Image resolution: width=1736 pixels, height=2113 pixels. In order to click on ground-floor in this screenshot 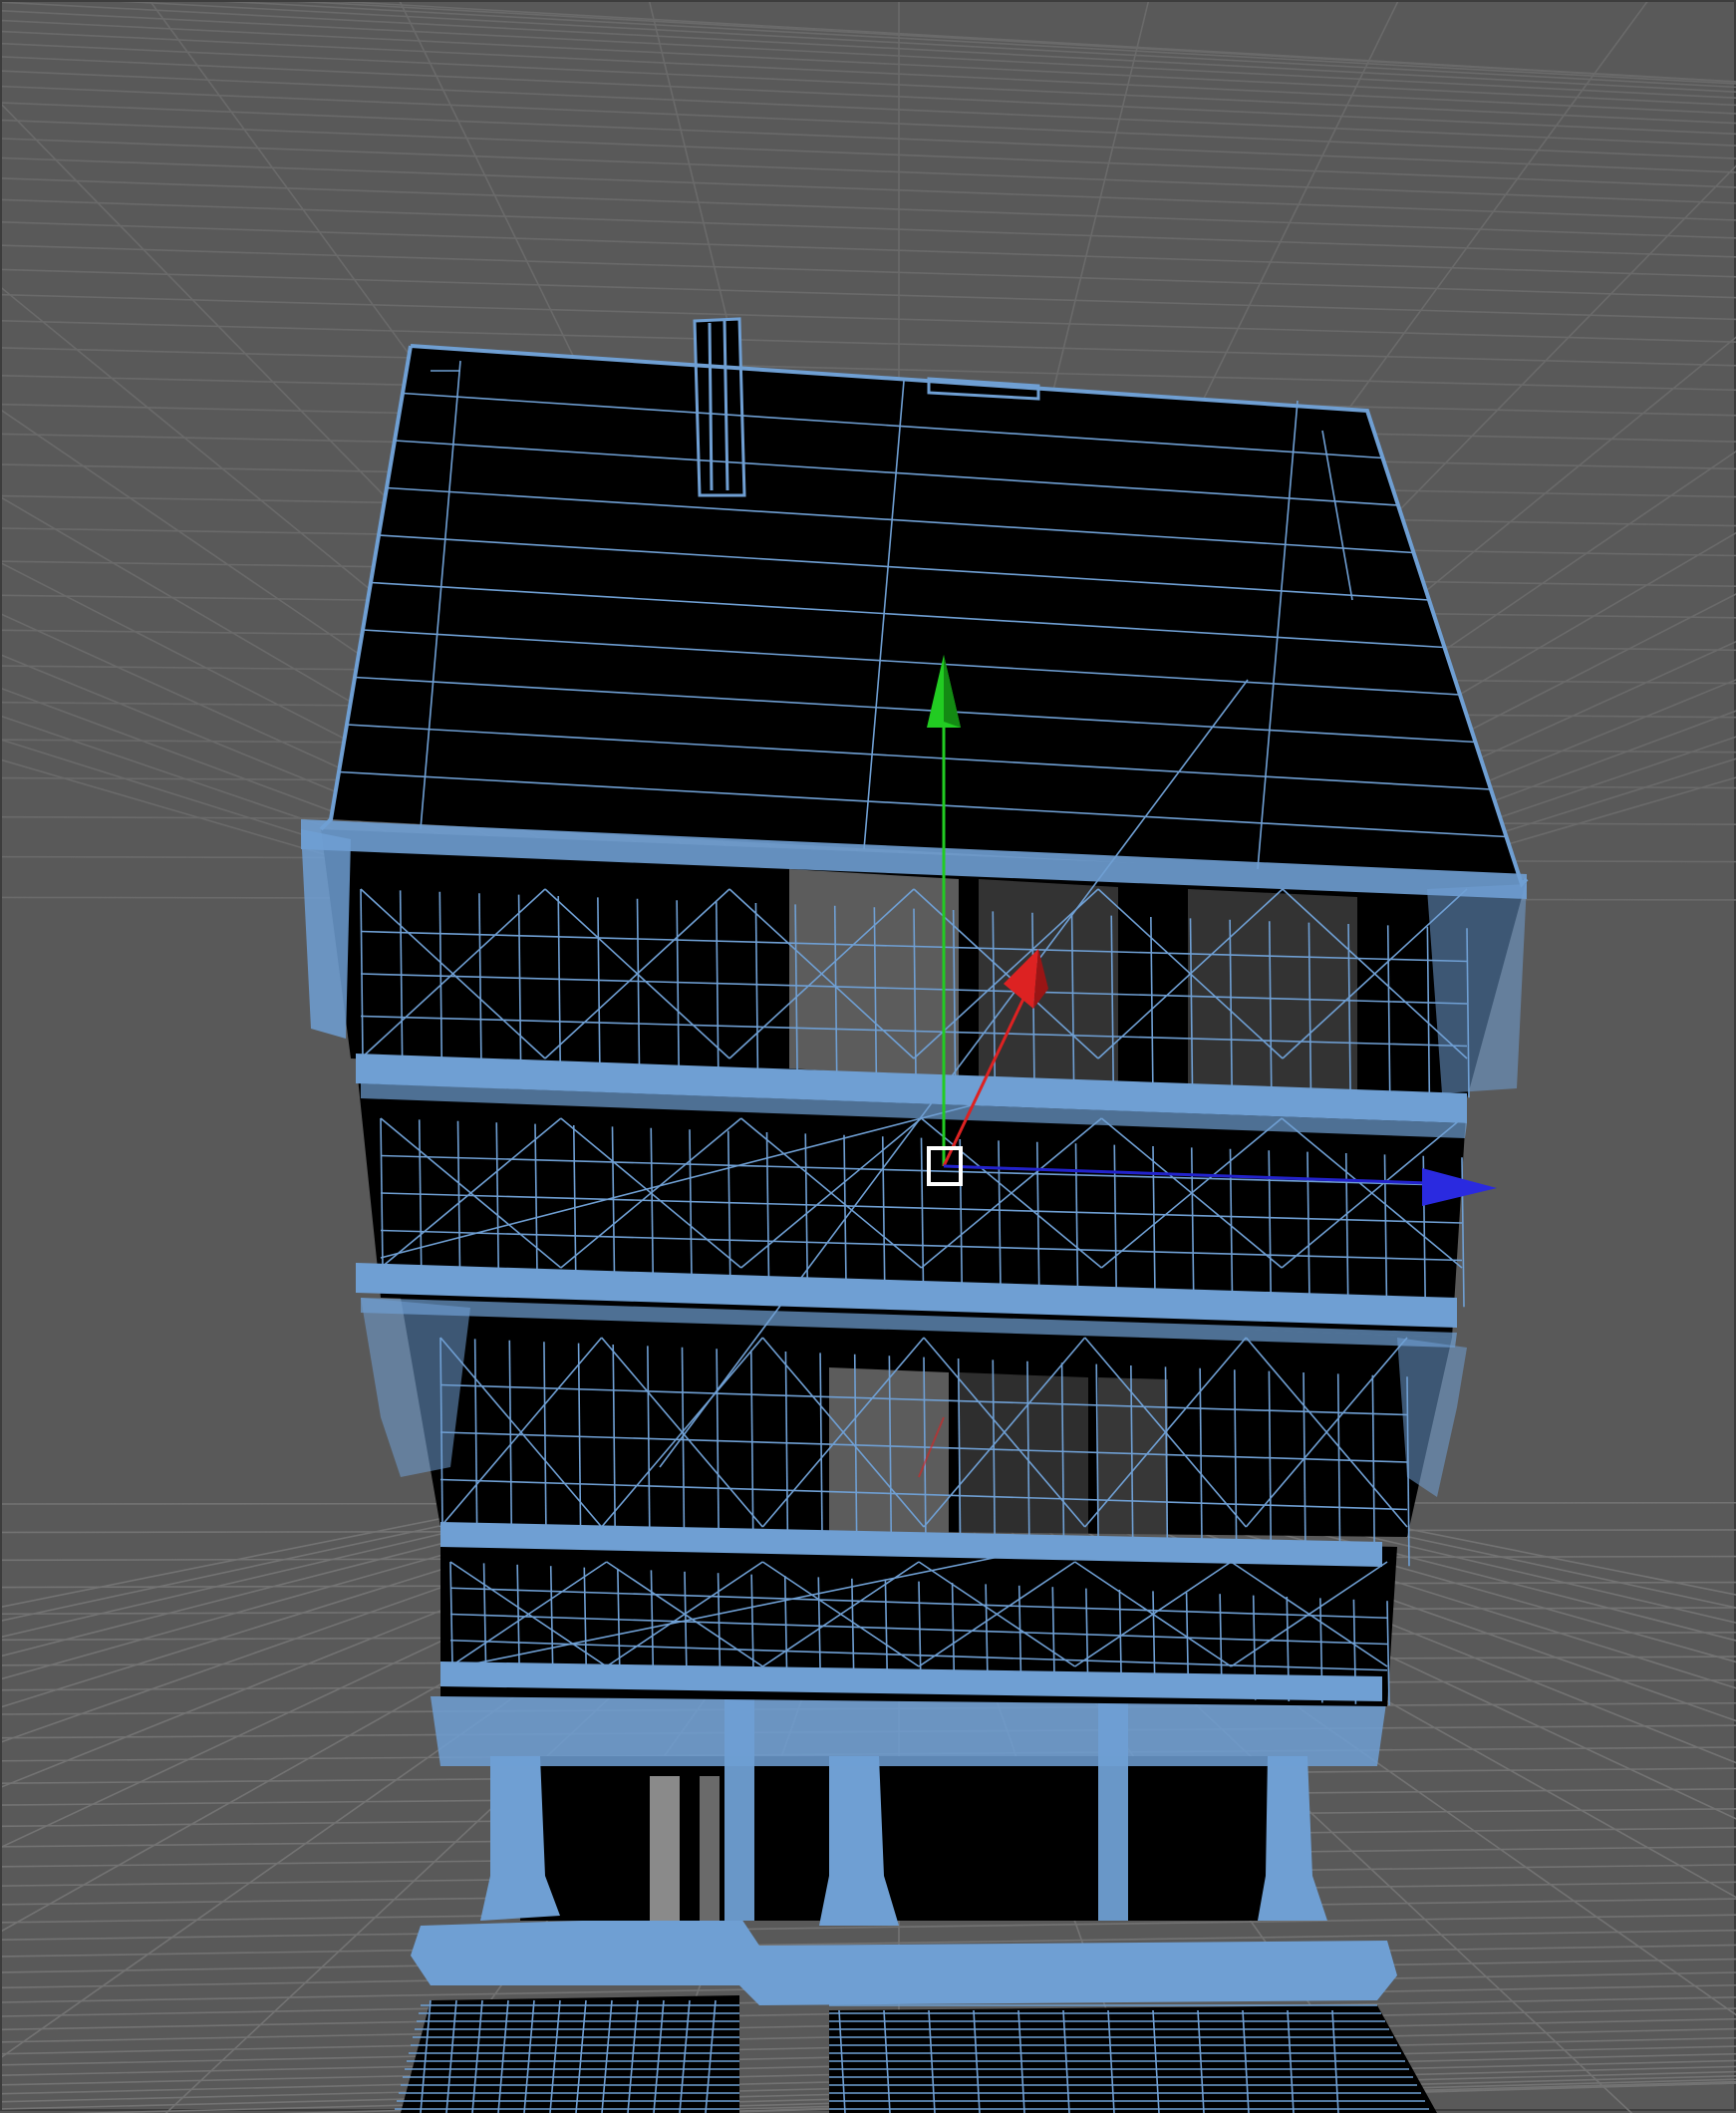, I will do `click(909, 1811)`.